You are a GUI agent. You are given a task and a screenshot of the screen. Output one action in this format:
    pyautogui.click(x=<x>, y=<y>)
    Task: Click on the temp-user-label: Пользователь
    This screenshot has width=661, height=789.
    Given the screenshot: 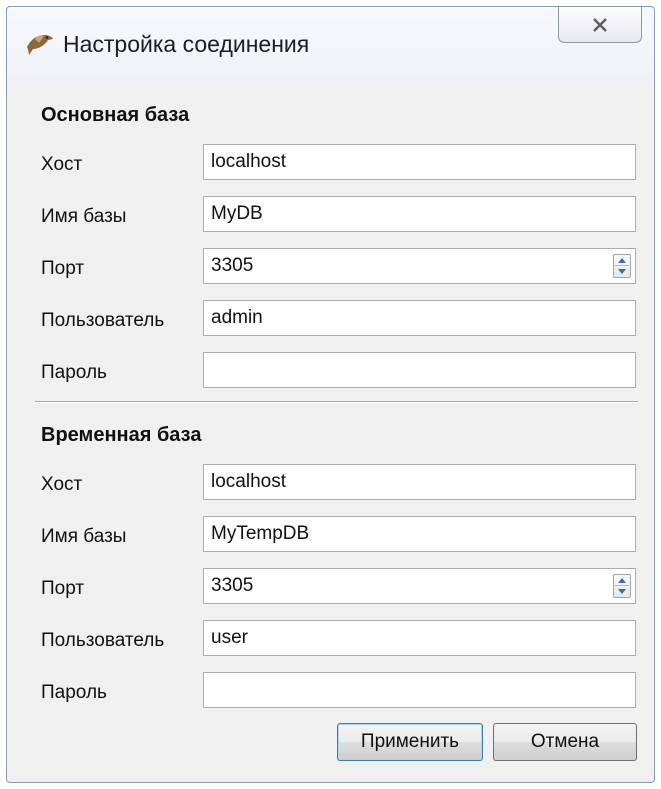 What is the action you would take?
    pyautogui.click(x=103, y=640)
    